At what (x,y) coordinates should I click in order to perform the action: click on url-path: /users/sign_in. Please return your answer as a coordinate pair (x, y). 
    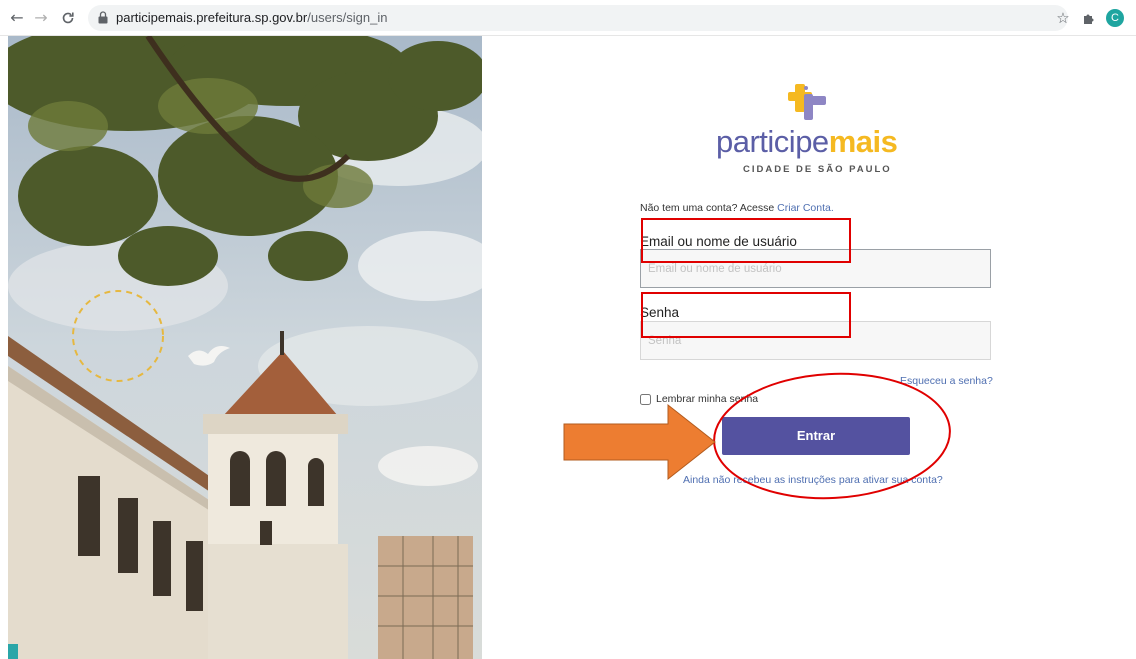
    Looking at the image, I should click on (347, 17).